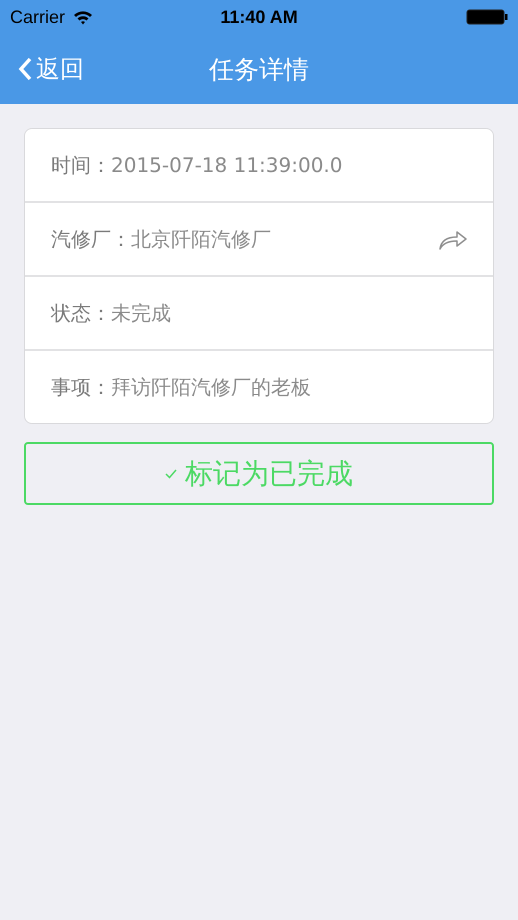  Describe the element at coordinates (227, 165) in the screenshot. I see `field-value: 2015-07-18 11:39:00.0` at that location.